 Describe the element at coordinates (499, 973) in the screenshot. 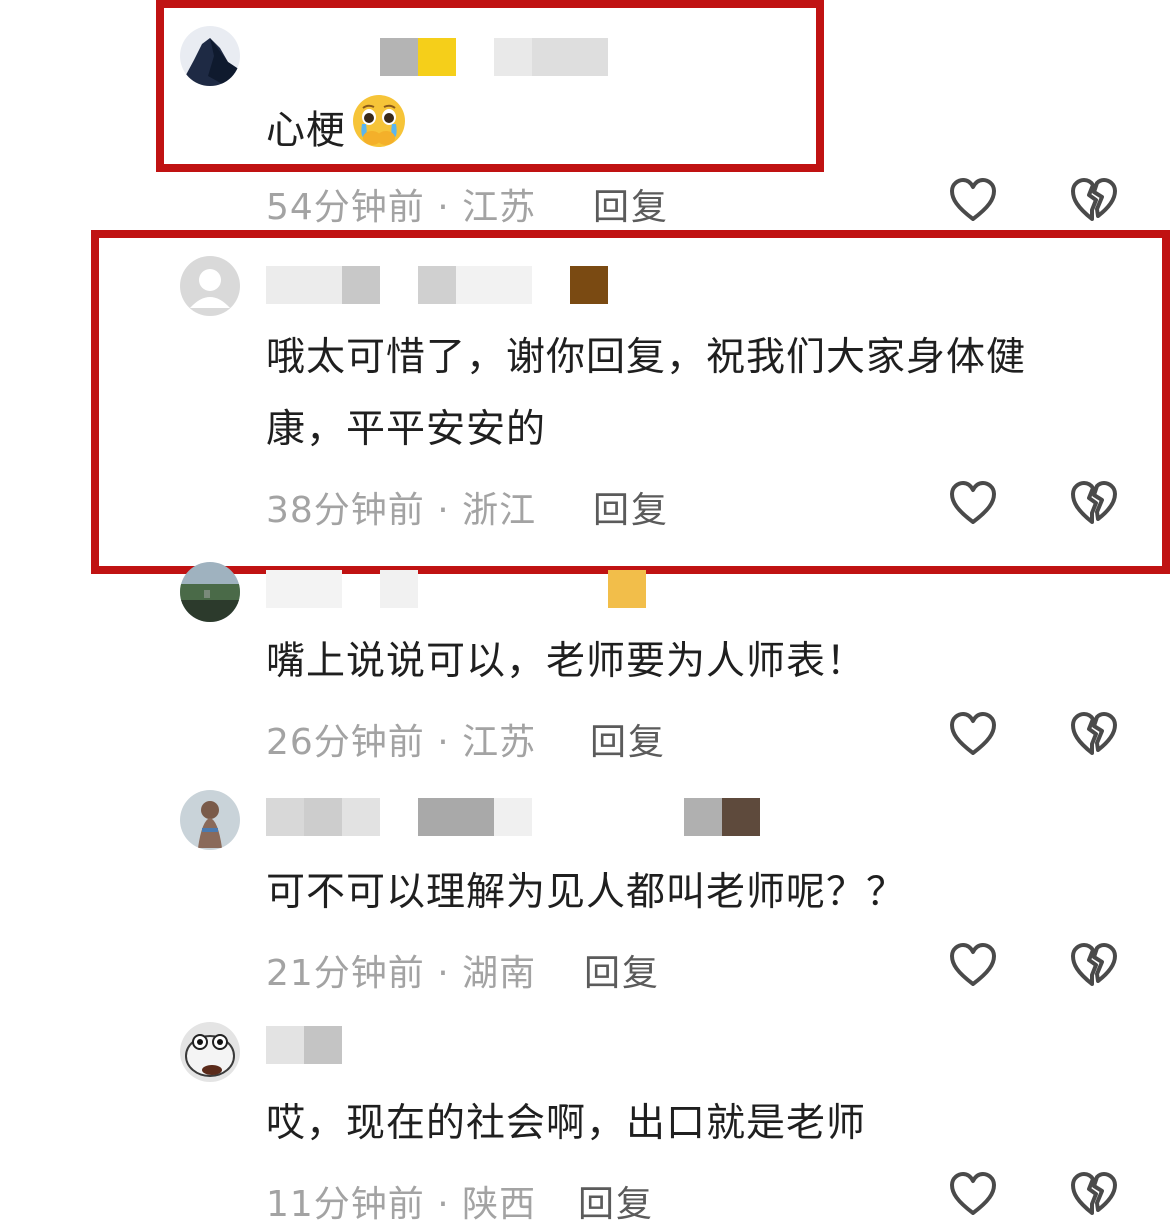

I see `location: 湖南` at that location.